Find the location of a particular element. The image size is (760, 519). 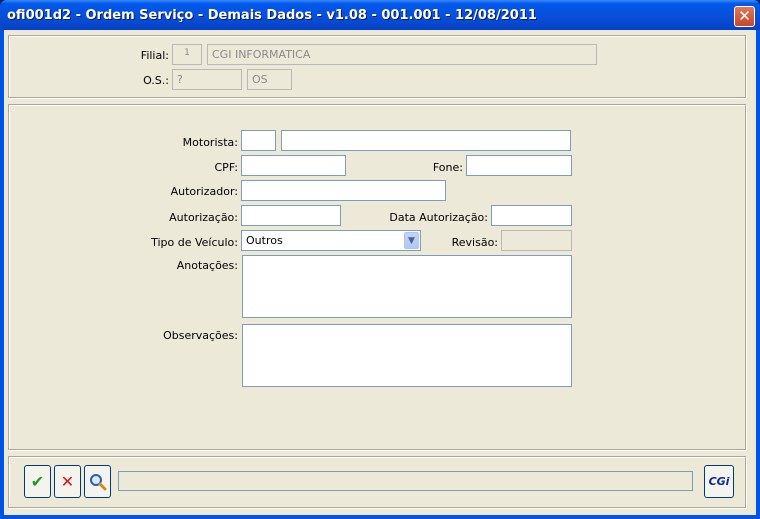

status-bar is located at coordinates (405, 481).